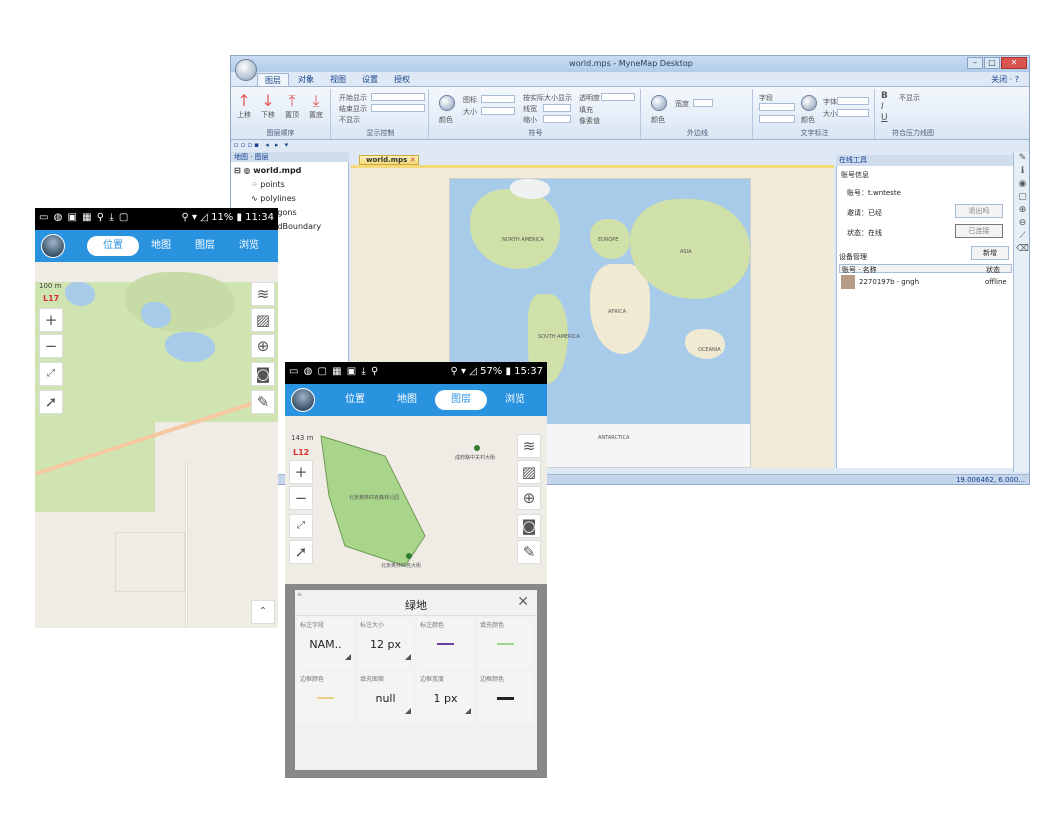 Image resolution: width=1050 pixels, height=840 pixels. I want to click on bold-button: B, so click(884, 96).